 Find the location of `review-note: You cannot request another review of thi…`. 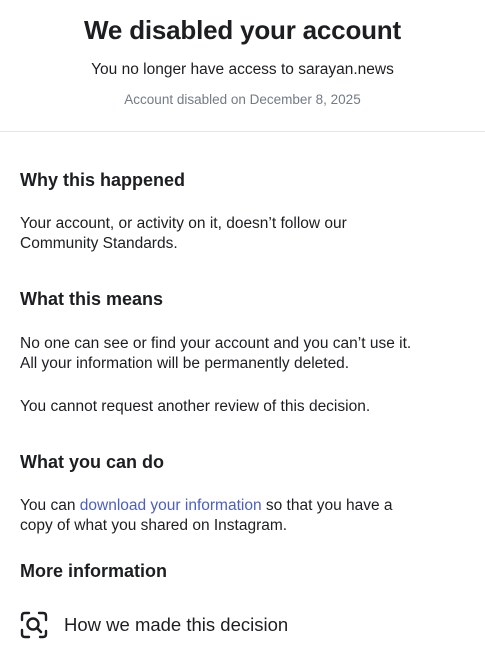

review-note: You cannot request another review of thi… is located at coordinates (195, 406).